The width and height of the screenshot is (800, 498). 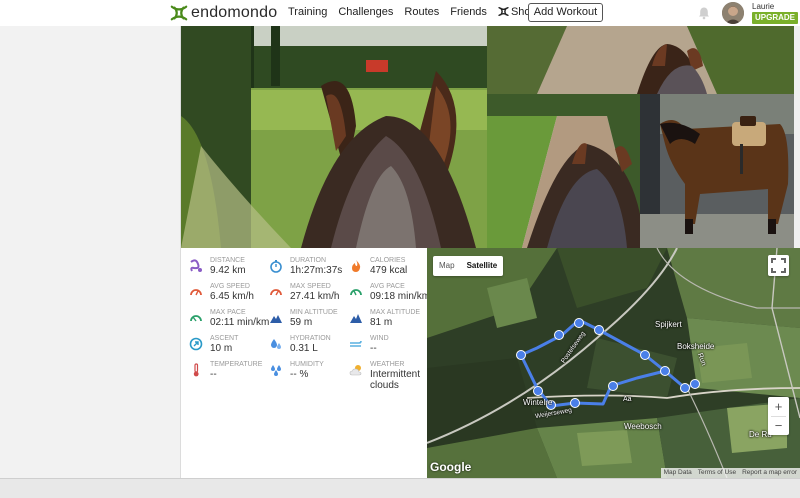 What do you see at coordinates (299, 374) in the screenshot?
I see `stat-value: -- %` at bounding box center [299, 374].